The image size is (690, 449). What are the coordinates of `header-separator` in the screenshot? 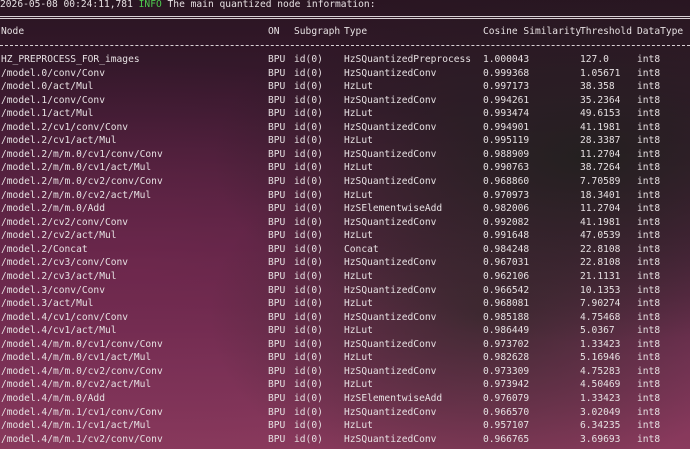 It's located at (345, 45).